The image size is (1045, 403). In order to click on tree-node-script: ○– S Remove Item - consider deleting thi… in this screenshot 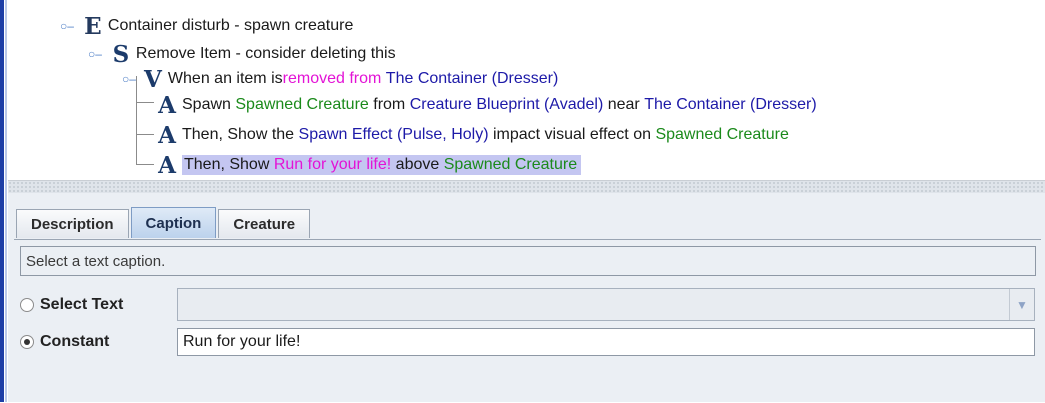, I will do `click(242, 54)`.